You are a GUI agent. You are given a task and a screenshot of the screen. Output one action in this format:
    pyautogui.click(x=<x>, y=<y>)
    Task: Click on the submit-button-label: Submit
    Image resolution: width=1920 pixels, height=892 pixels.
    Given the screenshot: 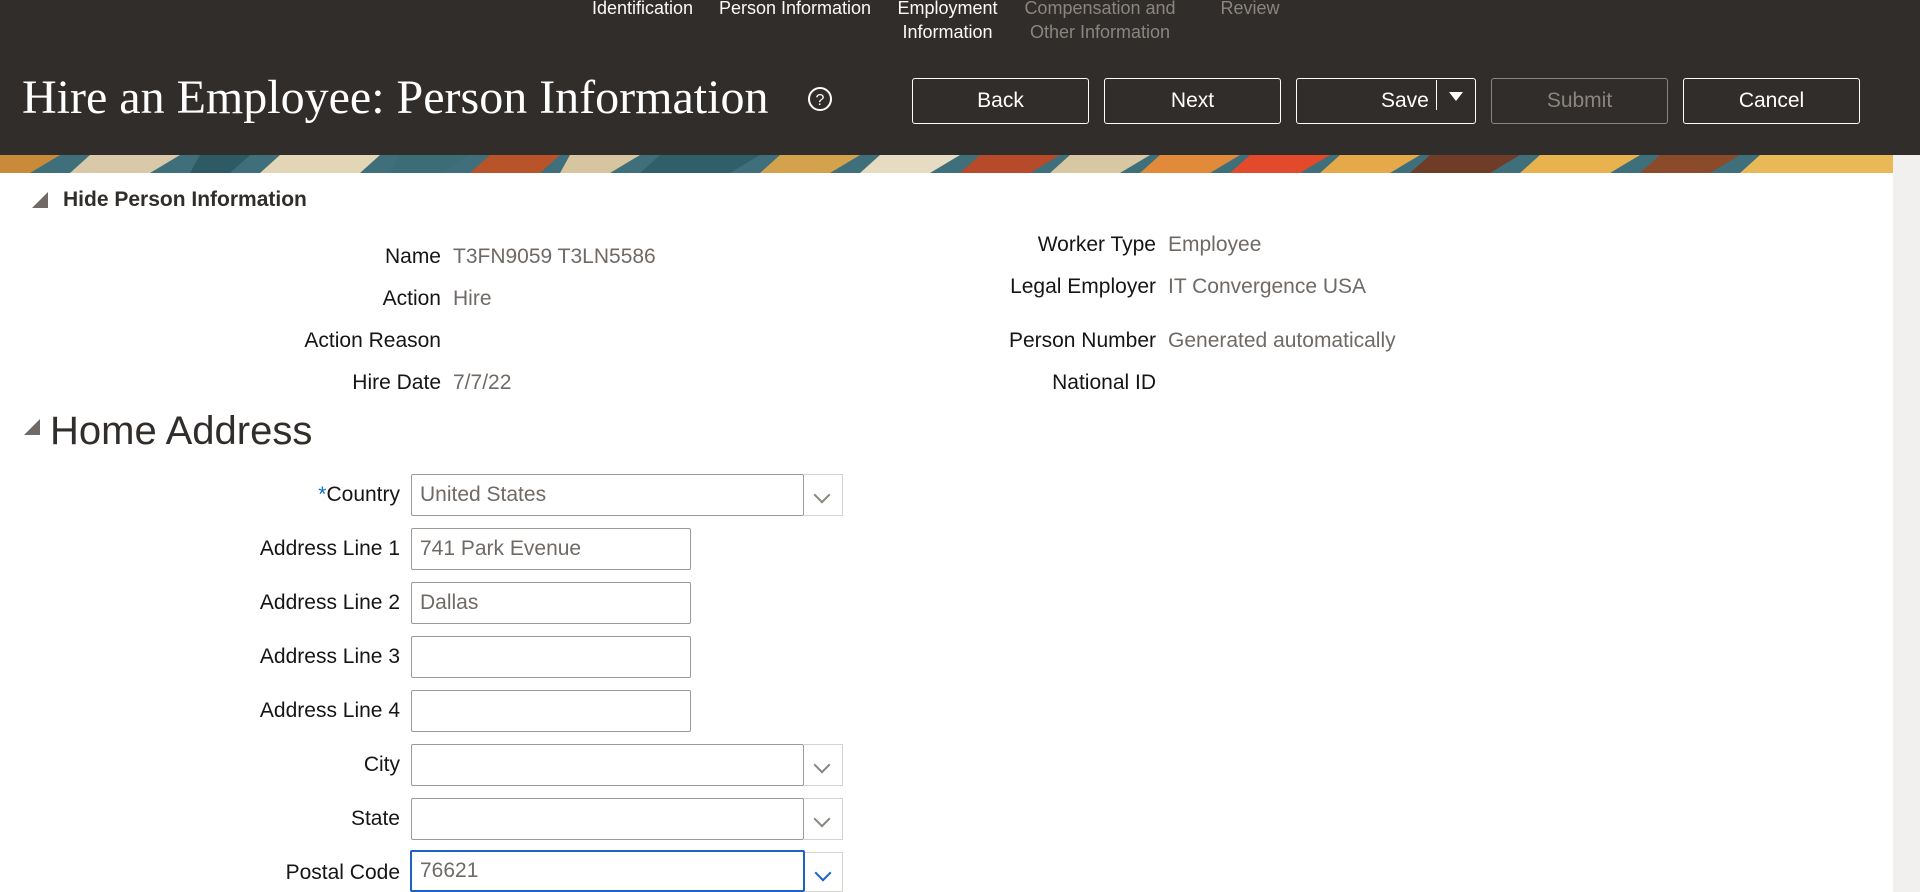 What is the action you would take?
    pyautogui.click(x=1579, y=100)
    